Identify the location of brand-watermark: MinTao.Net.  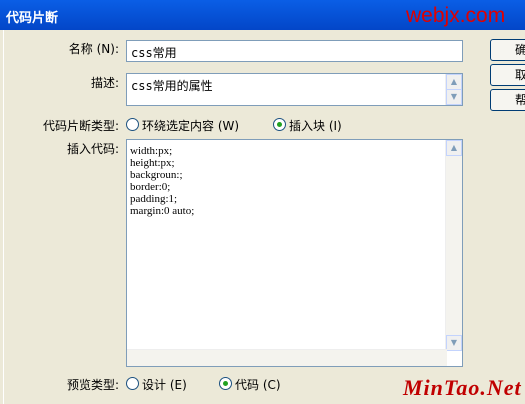
(462, 387).